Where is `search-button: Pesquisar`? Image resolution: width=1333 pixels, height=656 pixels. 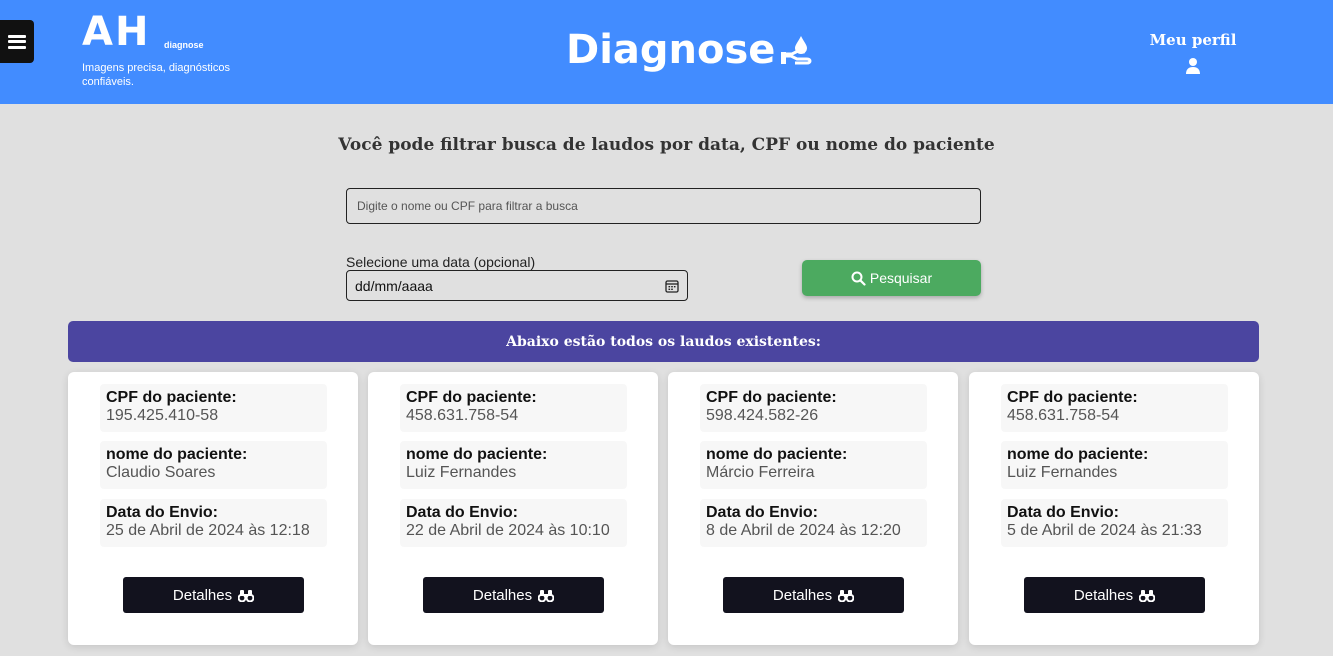 search-button: Pesquisar is located at coordinates (891, 278).